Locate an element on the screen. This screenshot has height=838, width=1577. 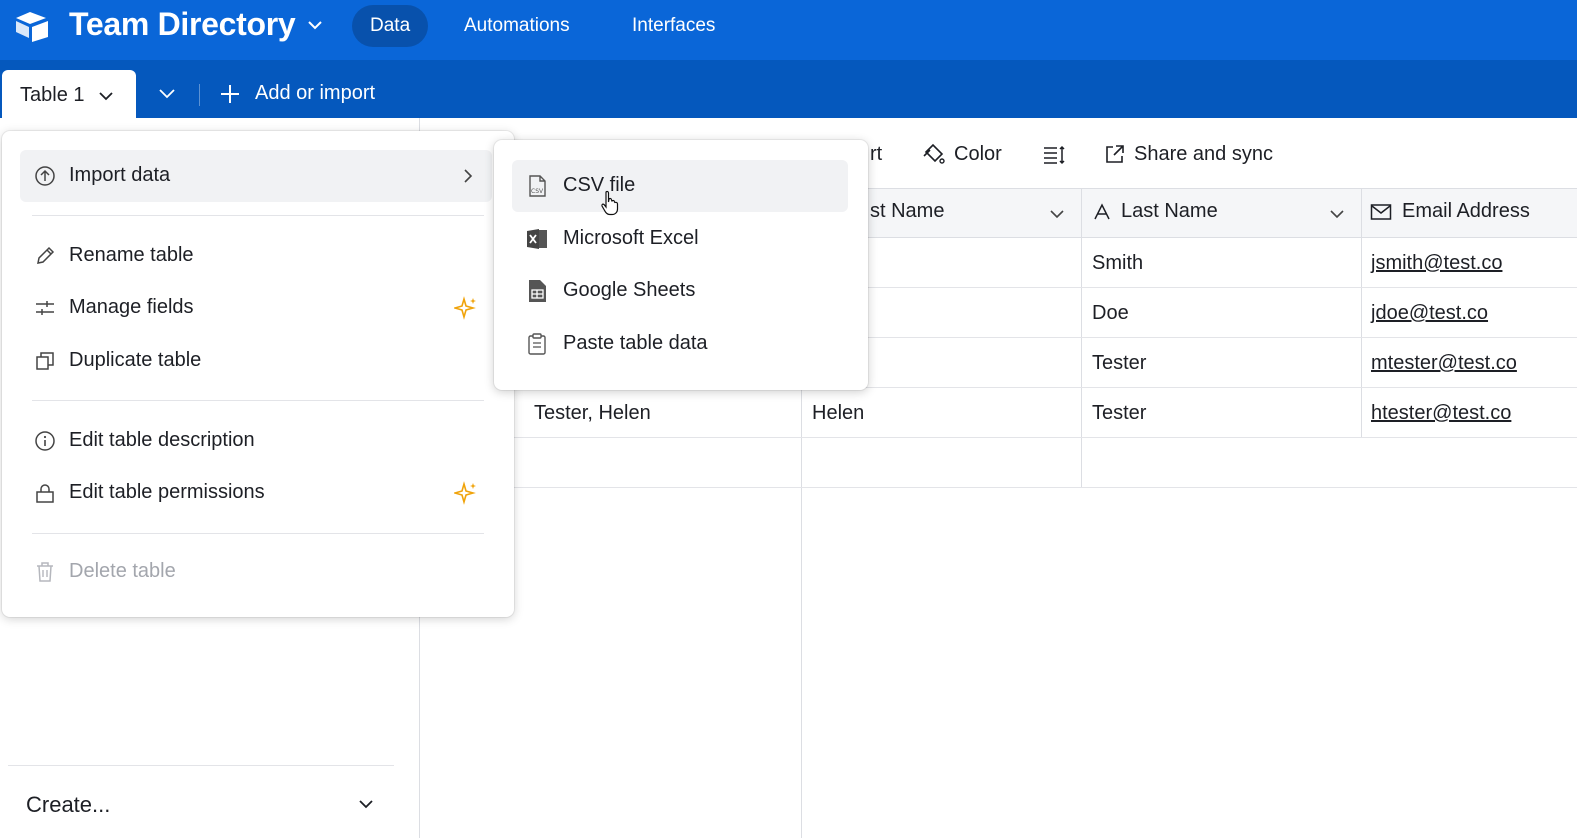
all-tables-chevron-icon is located at coordinates (167, 94).